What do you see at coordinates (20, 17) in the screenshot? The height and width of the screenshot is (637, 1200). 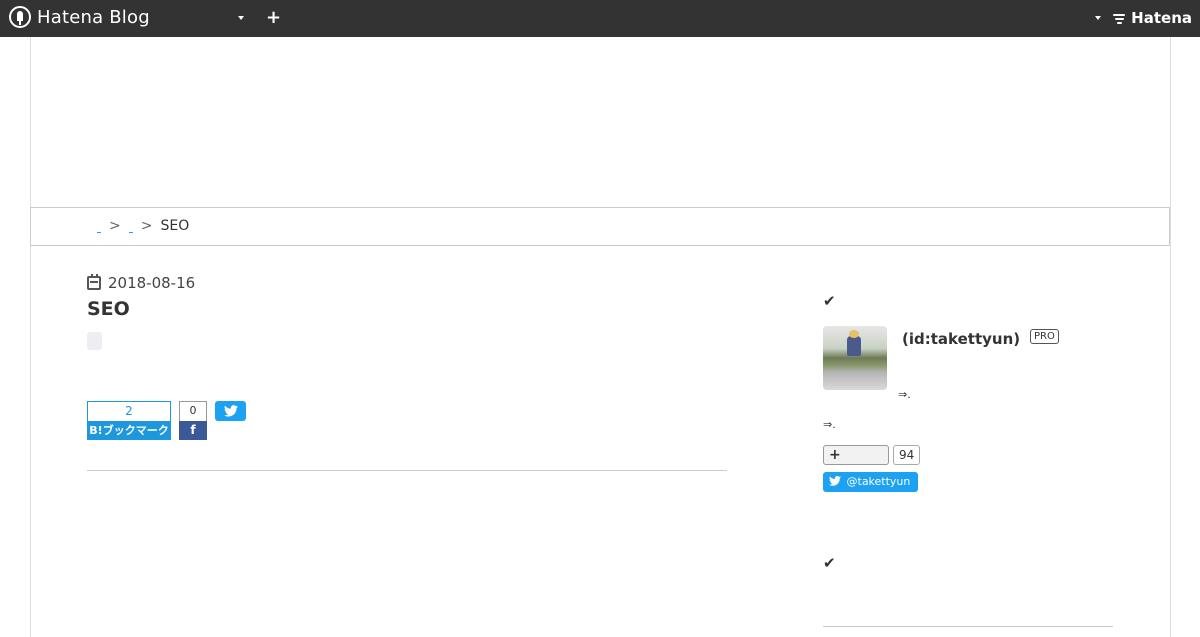 I see `hatena-blog-logo-icon` at bounding box center [20, 17].